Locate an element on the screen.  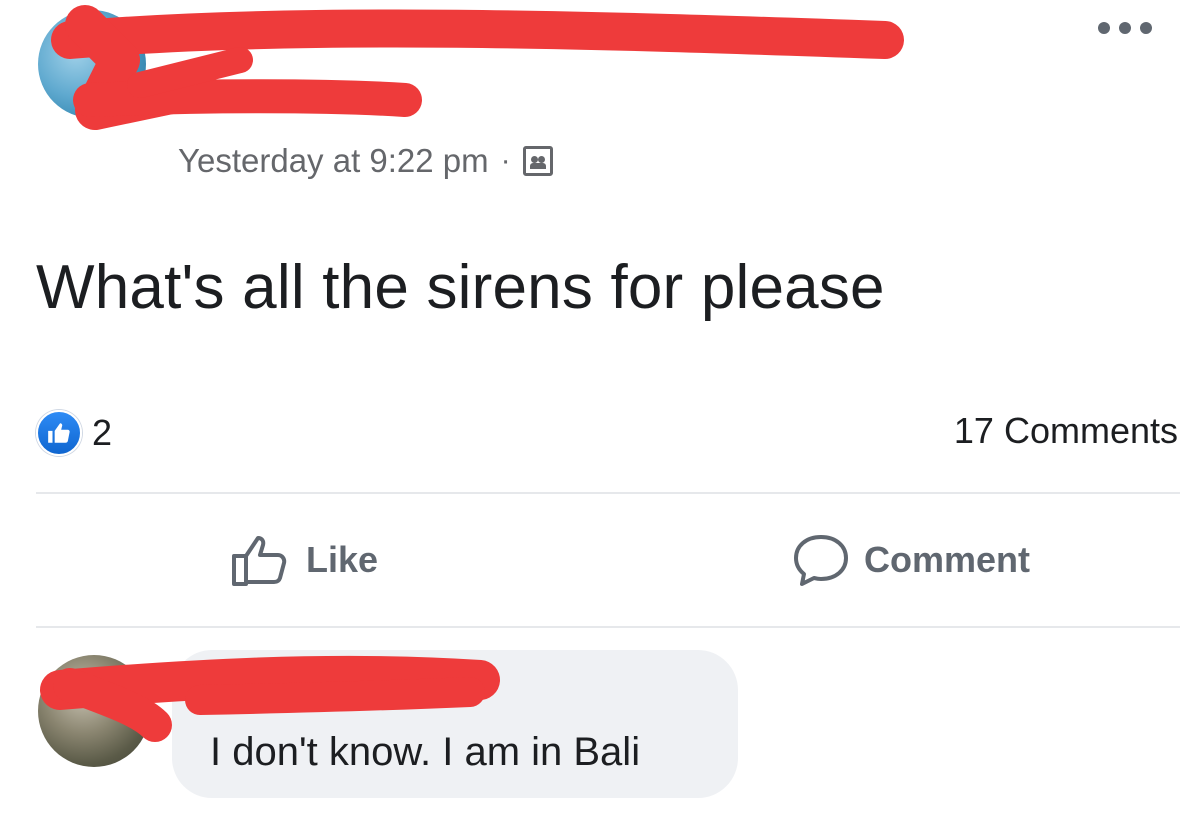
commenter-avatar is located at coordinates (94, 711).